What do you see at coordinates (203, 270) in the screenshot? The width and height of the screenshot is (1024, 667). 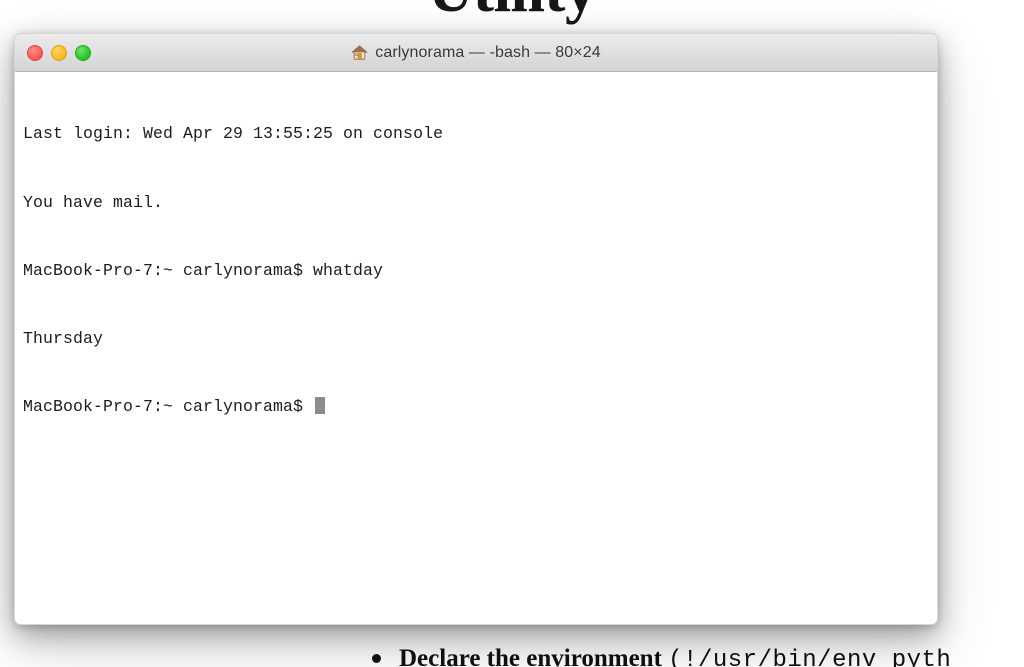 I see `terminal-line: MacBook-Pro-7:~ carlynorama$ whatday` at bounding box center [203, 270].